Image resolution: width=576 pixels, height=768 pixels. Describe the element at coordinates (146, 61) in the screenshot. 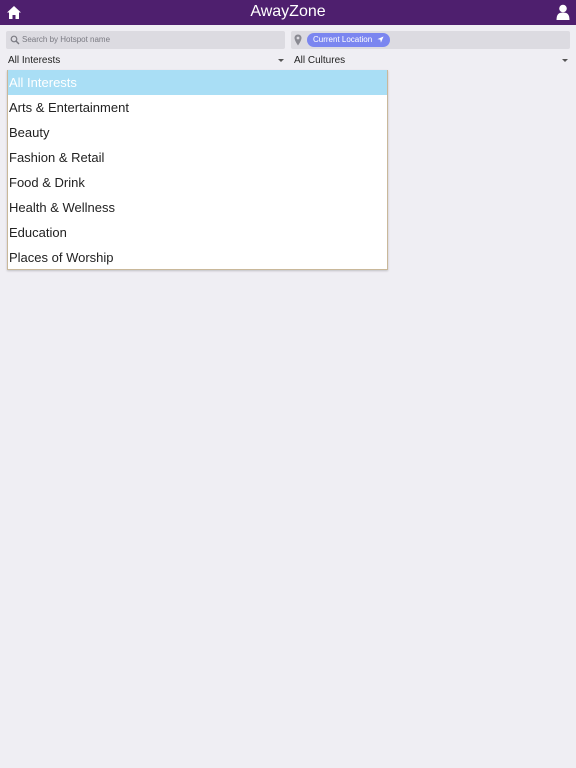

I see `interests-select: All Interests` at that location.